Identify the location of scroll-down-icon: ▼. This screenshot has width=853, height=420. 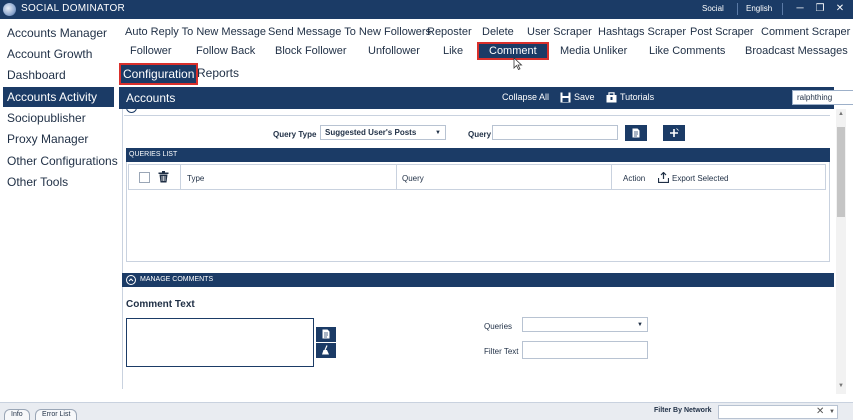
(841, 386).